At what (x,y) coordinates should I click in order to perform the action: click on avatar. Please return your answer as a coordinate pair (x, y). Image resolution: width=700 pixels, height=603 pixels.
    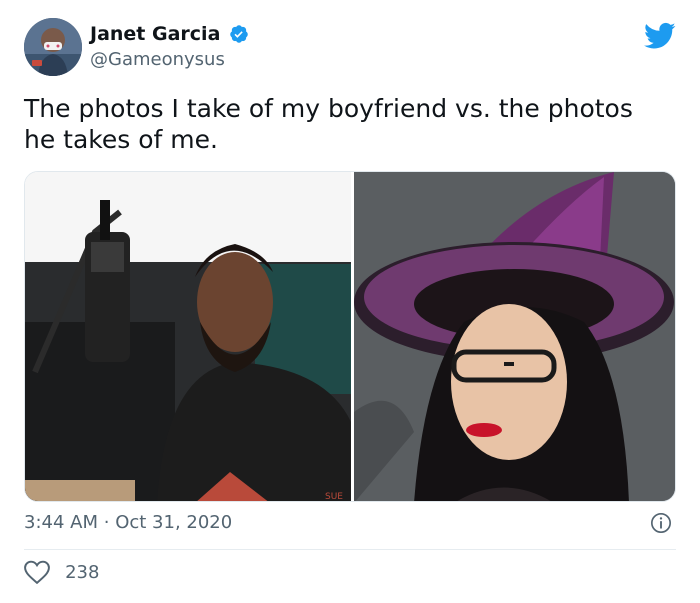
    Looking at the image, I should click on (53, 47).